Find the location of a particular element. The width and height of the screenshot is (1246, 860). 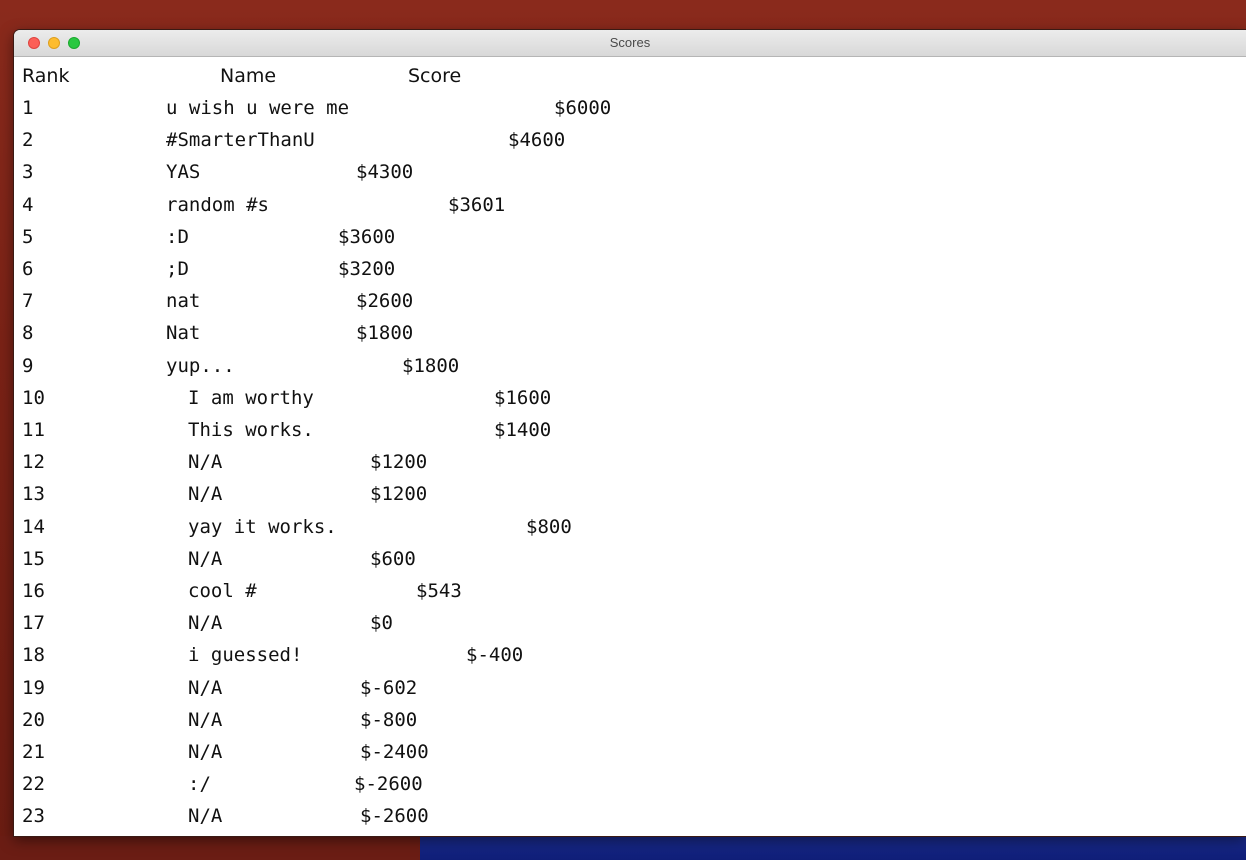

score-cell: $800 is located at coordinates (549, 526).